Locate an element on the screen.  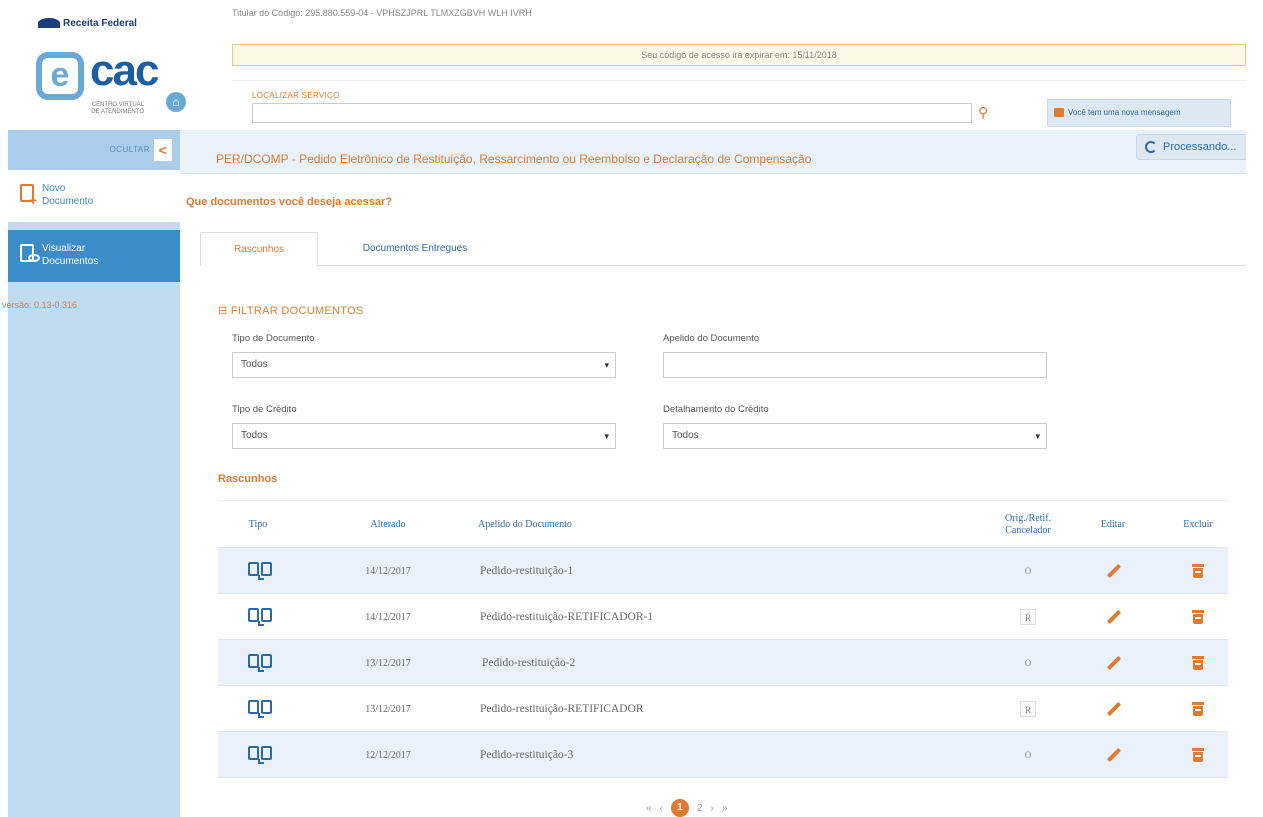
cell-name: Pedido-restituição-3 is located at coordinates (526, 755).